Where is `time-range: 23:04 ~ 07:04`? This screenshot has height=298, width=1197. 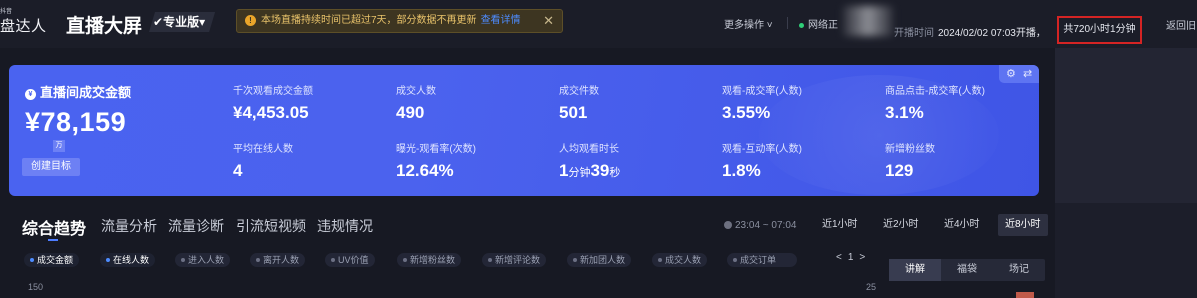
time-range: 23:04 ~ 07:04 is located at coordinates (760, 225).